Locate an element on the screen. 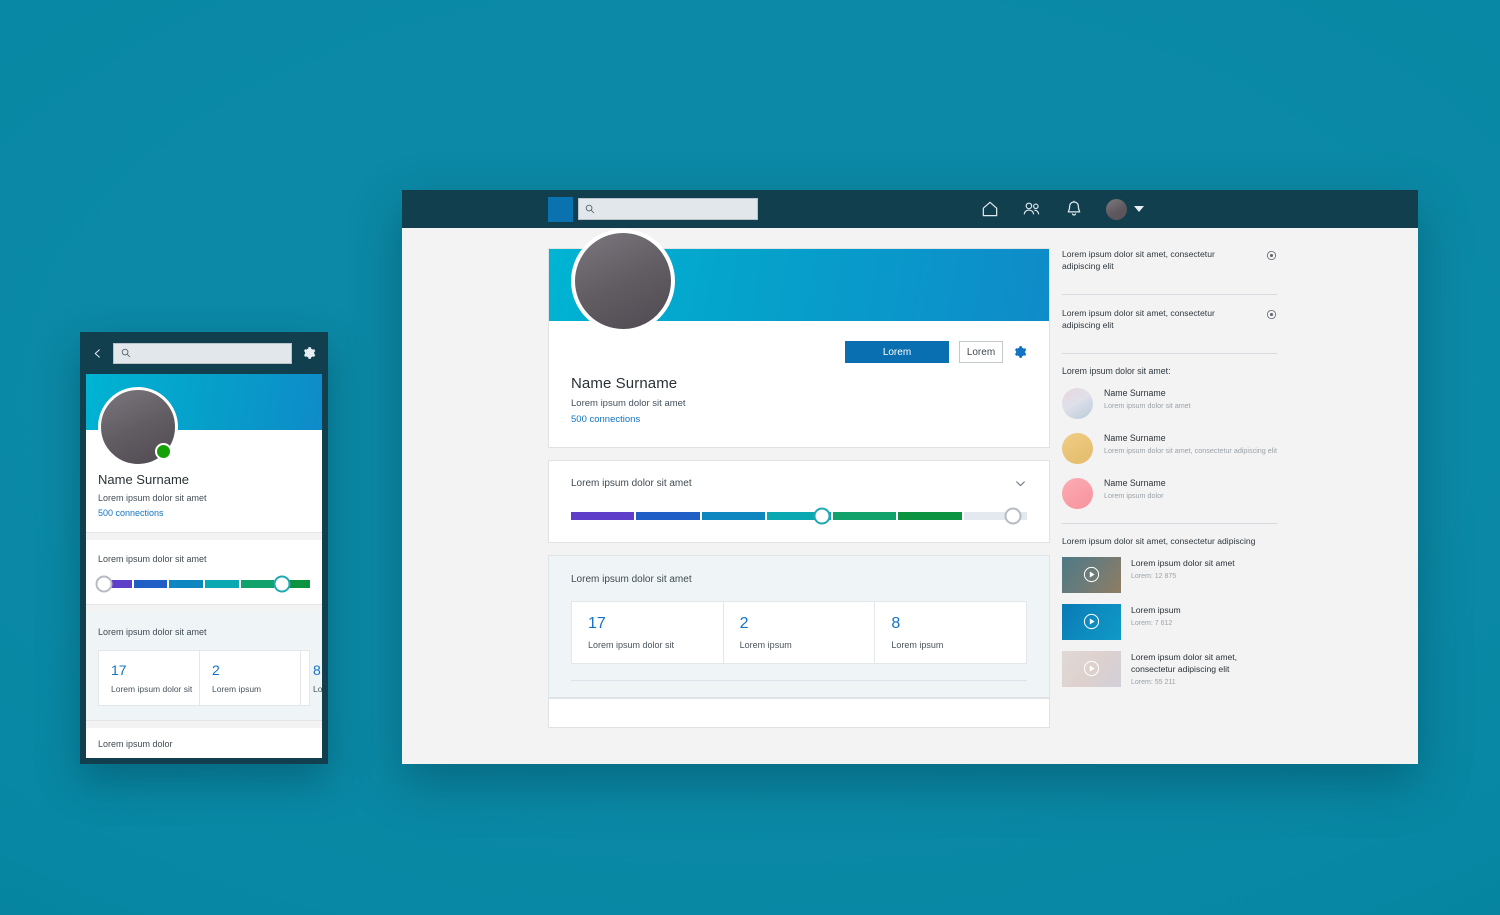 Image resolution: width=1500 pixels, height=915 pixels. online-status-dot is located at coordinates (163, 451).